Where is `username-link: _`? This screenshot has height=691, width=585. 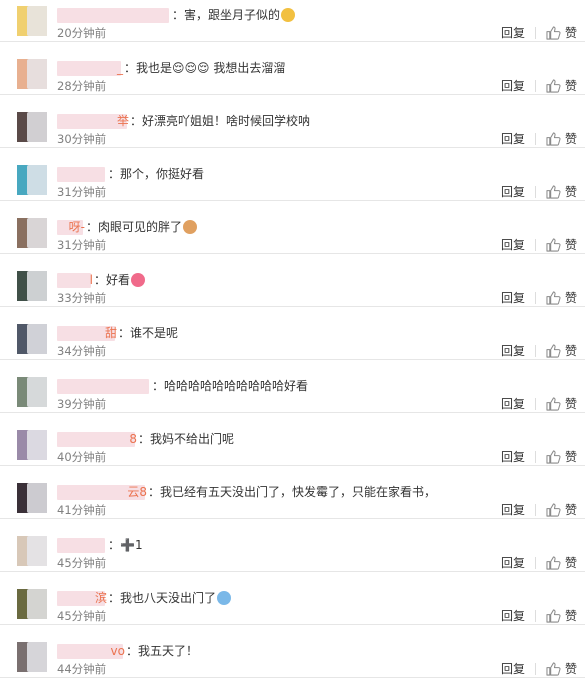 username-link: _ is located at coordinates (90, 68).